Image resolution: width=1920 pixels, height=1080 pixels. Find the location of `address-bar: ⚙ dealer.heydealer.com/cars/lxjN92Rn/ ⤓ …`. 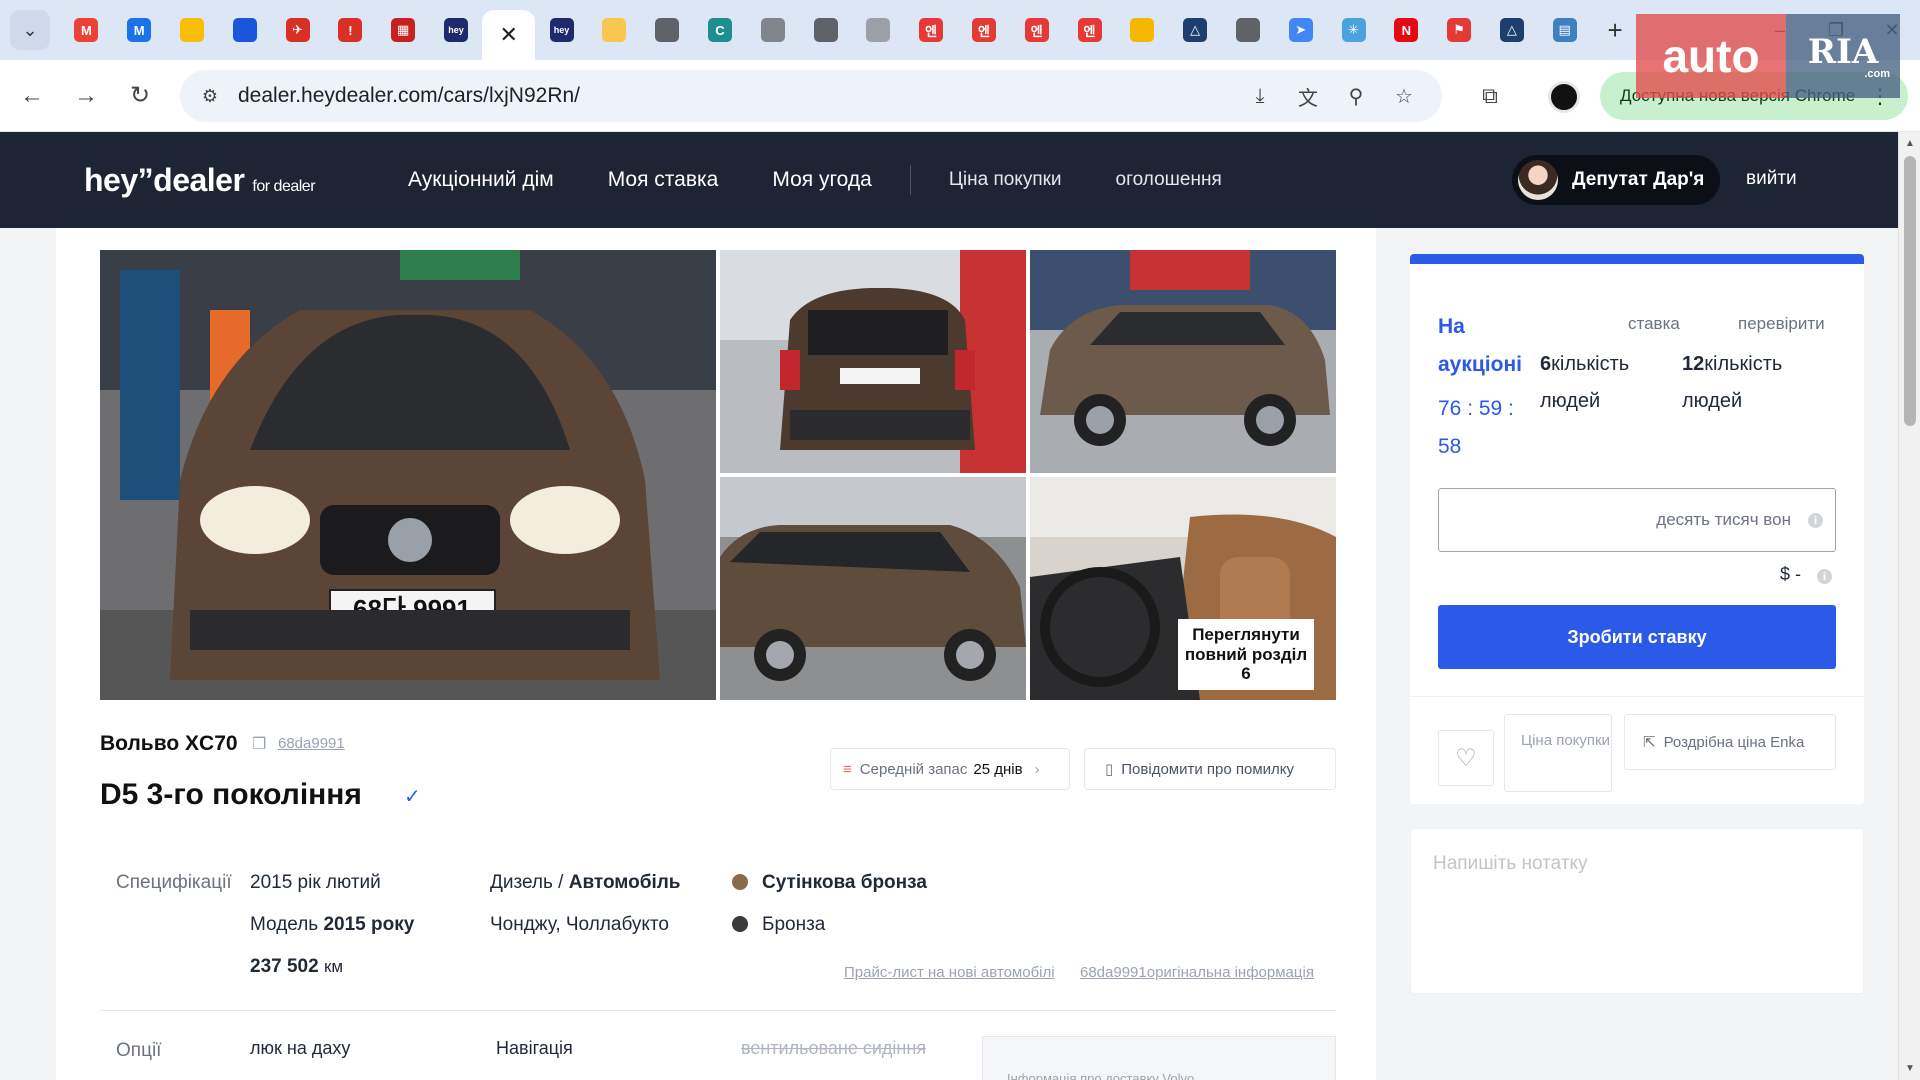

address-bar: ⚙ dealer.heydealer.com/cars/lxjN92Rn/ ⤓ … is located at coordinates (811, 96).